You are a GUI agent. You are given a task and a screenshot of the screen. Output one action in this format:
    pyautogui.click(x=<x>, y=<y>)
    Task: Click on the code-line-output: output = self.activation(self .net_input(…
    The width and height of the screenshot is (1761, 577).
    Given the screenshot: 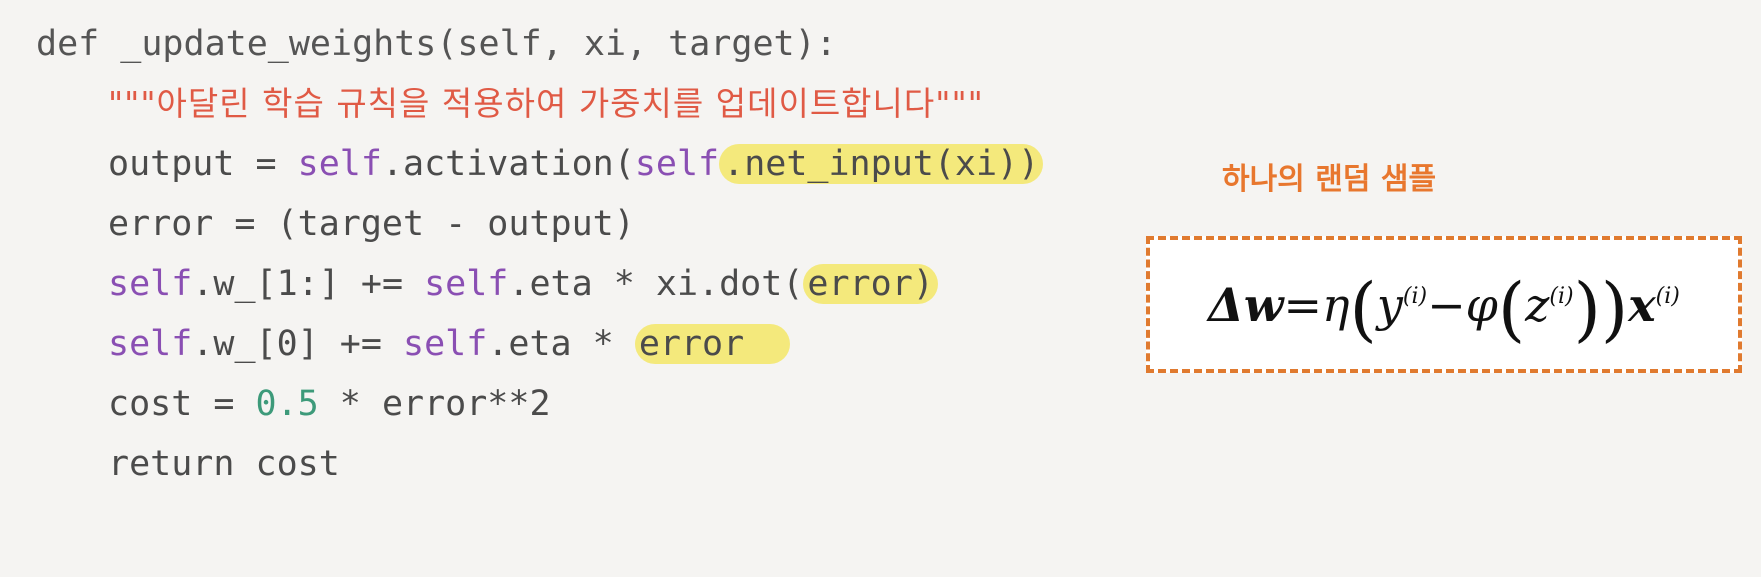 What is the action you would take?
    pyautogui.click(x=540, y=164)
    